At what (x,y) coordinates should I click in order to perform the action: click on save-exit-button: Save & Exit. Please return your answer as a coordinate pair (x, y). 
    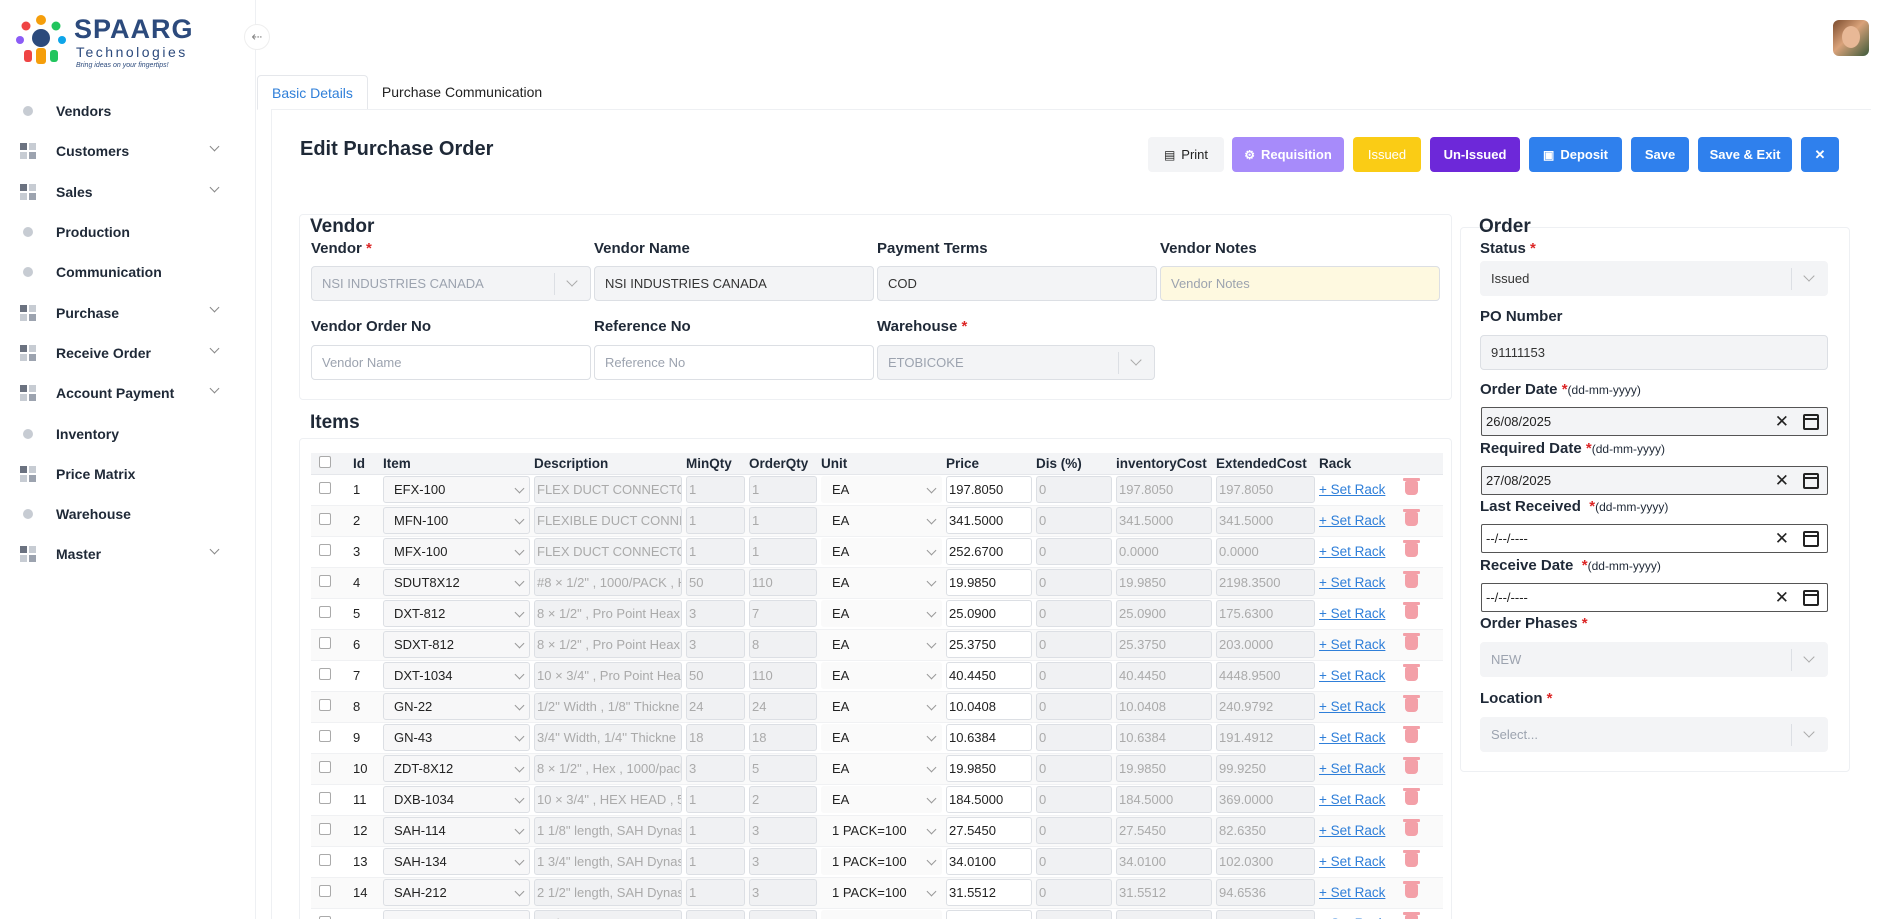
    Looking at the image, I should click on (1745, 154).